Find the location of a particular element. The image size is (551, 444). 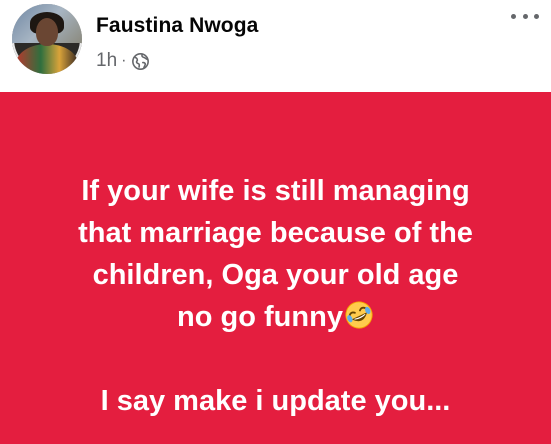

post-text-line: If your wife is still managing is located at coordinates (275, 191).